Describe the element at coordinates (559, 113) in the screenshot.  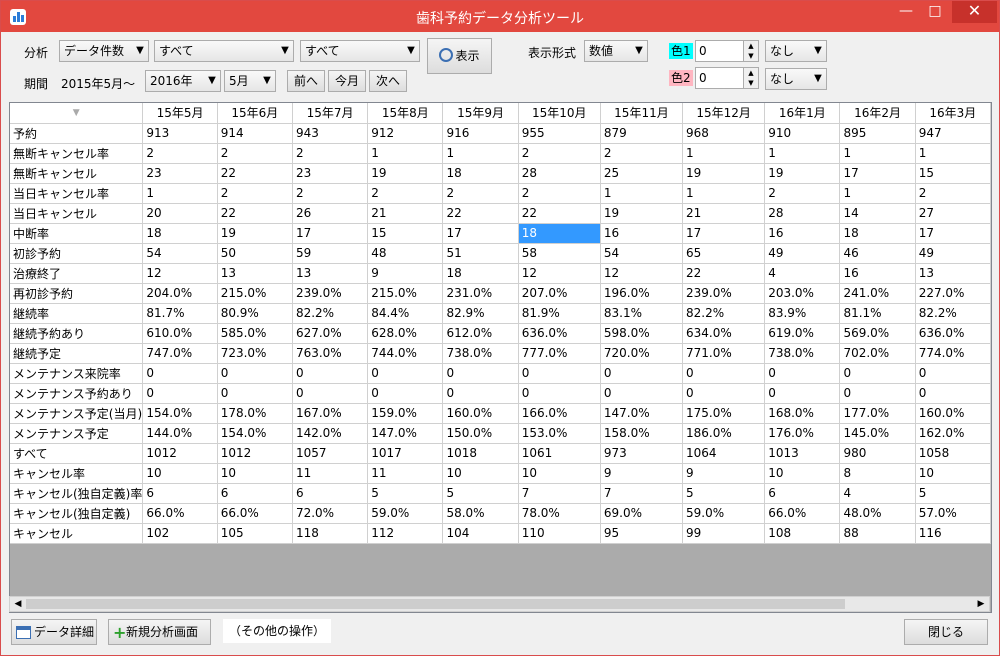
I see `column-header: 15年10月` at that location.